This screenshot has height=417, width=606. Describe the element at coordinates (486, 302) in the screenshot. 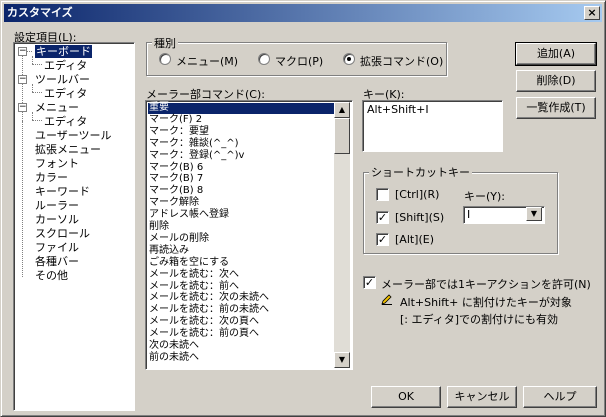

I see `note-line-1: Alt+Shift+ に割付けたキーが対象` at that location.